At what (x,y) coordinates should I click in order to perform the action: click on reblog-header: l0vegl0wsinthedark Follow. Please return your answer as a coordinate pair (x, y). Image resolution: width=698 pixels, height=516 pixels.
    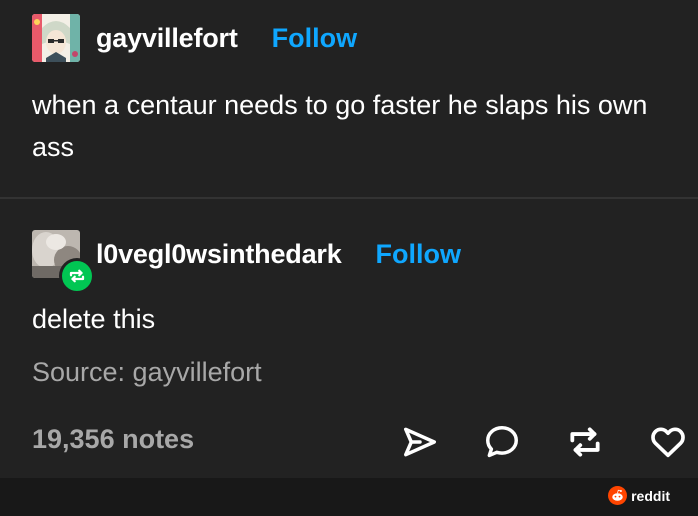
    Looking at the image, I should click on (246, 254).